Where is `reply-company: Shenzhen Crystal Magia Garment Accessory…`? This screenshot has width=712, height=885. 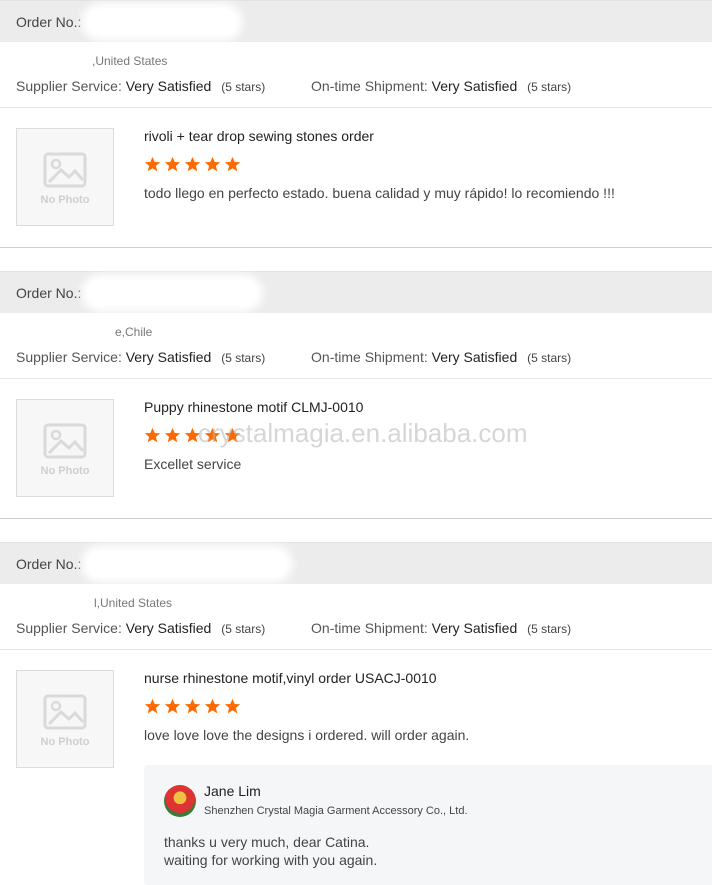
reply-company: Shenzhen Crystal Magia Garment Accessory… is located at coordinates (336, 811).